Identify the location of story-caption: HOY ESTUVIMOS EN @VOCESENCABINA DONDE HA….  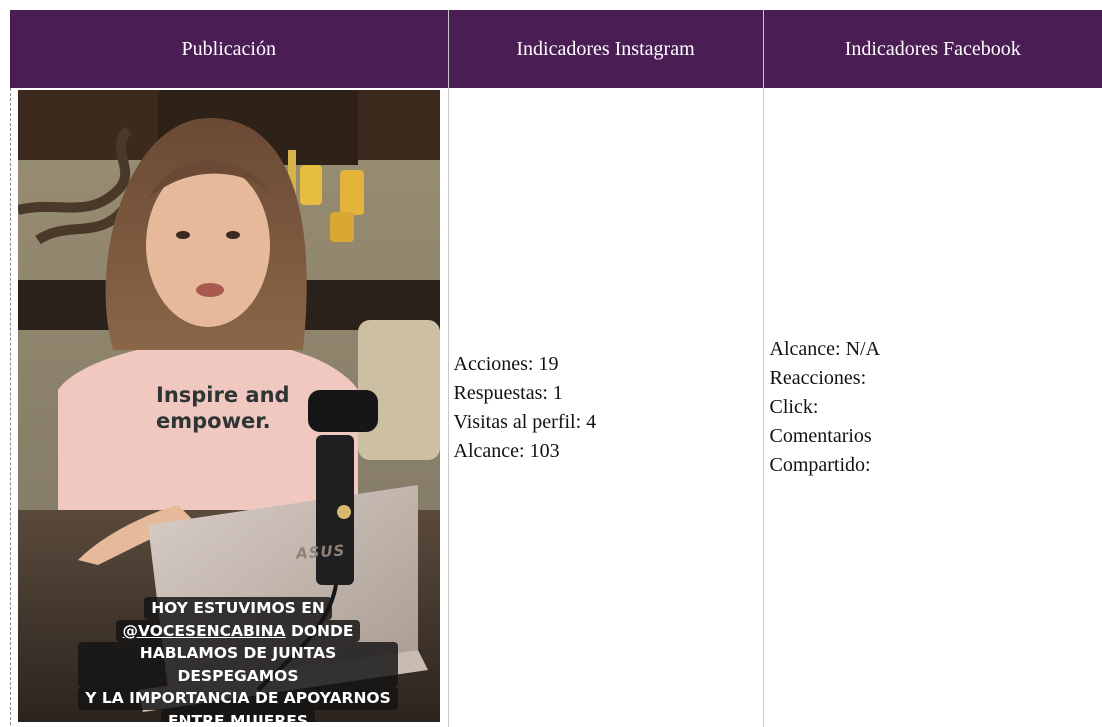
(238, 659).